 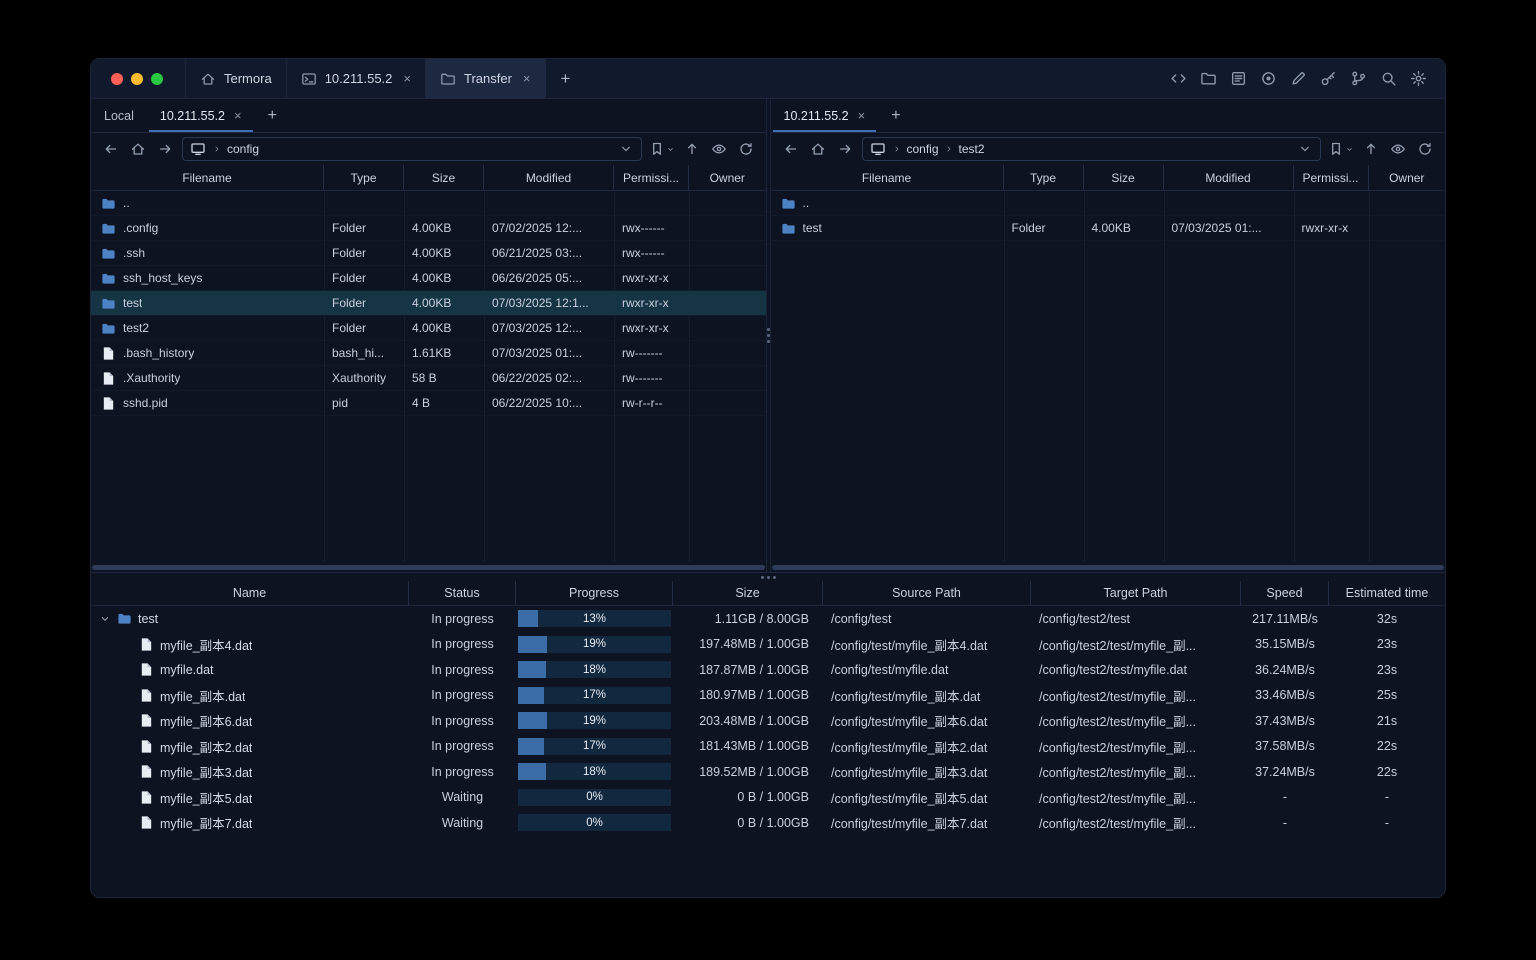 What do you see at coordinates (927, 593) in the screenshot?
I see `transfer-column-source-path: Source Path` at bounding box center [927, 593].